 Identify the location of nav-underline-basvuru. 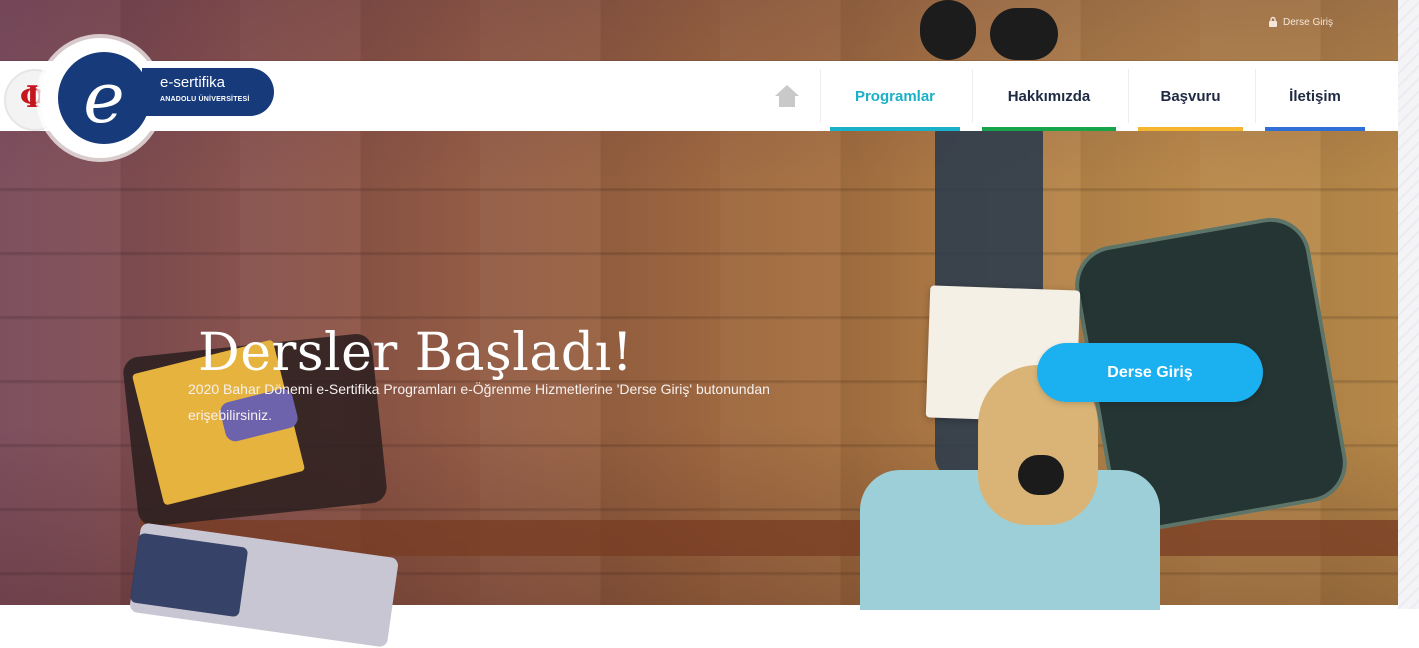
(1190, 129).